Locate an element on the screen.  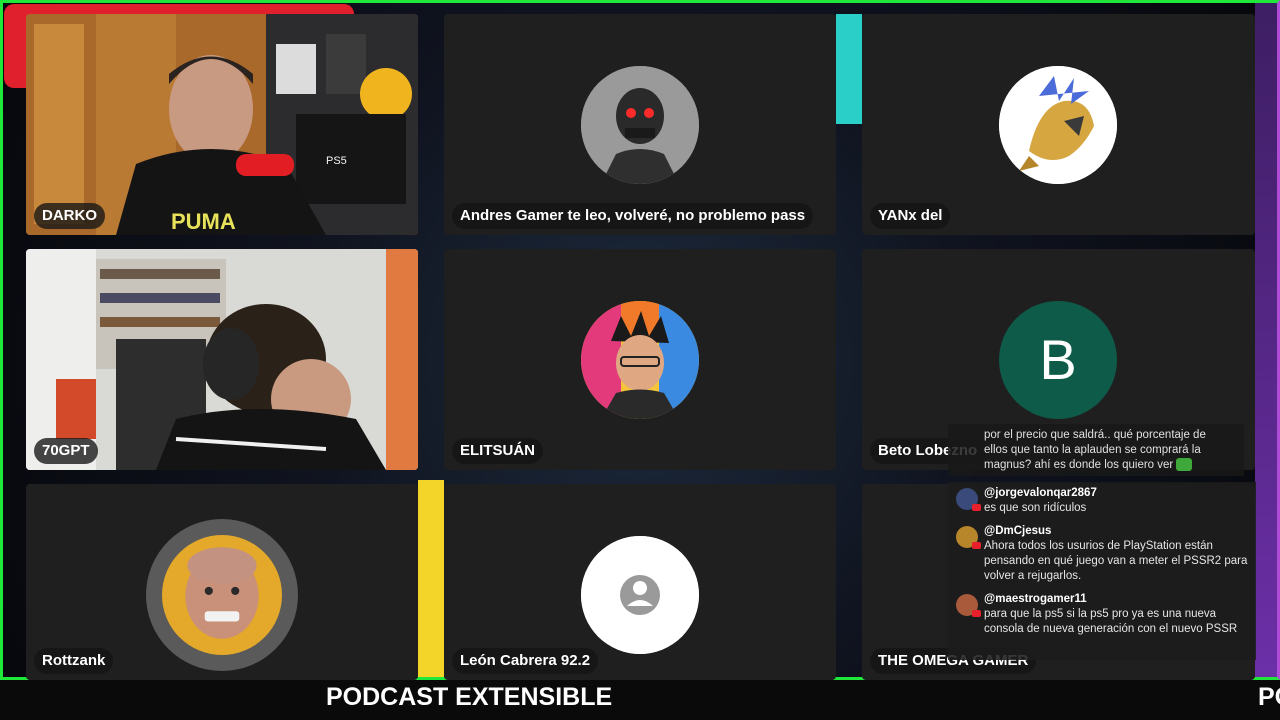
participant-tile-yanx: YANx del is located at coordinates (1058, 124).